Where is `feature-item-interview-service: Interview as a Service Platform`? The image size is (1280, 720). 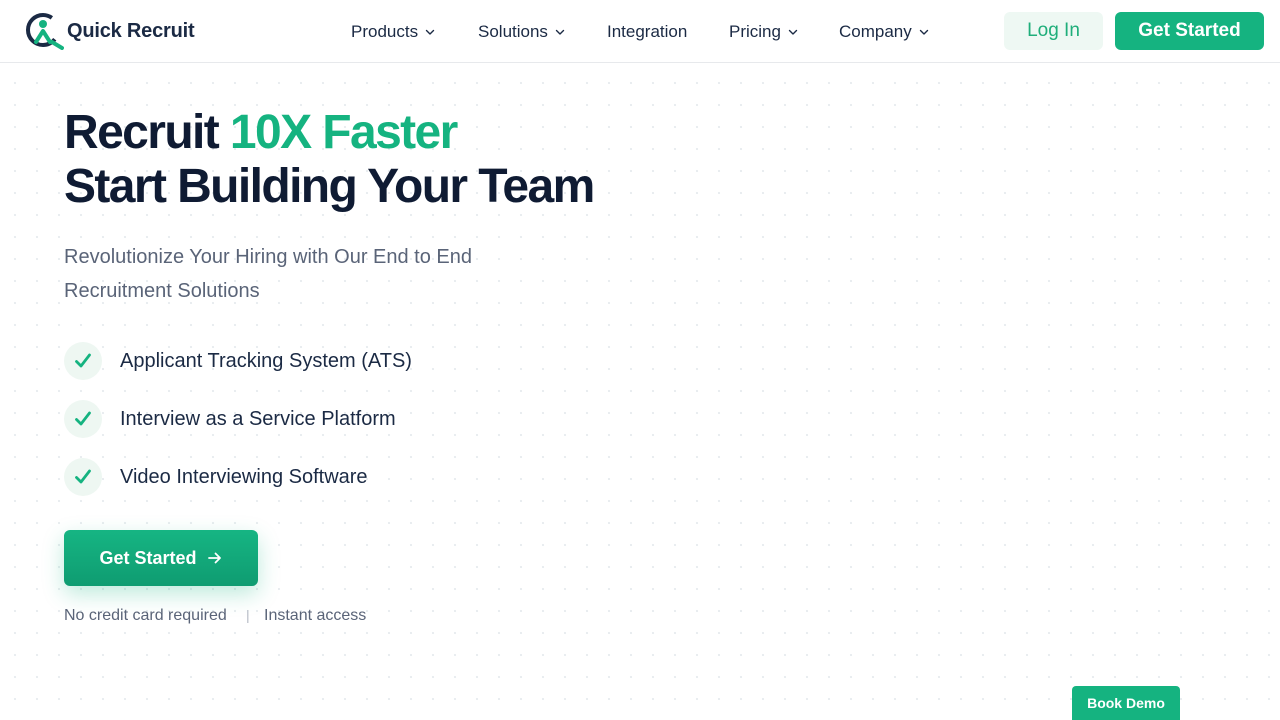
feature-item-interview-service: Interview as a Service Platform is located at coordinates (230, 419).